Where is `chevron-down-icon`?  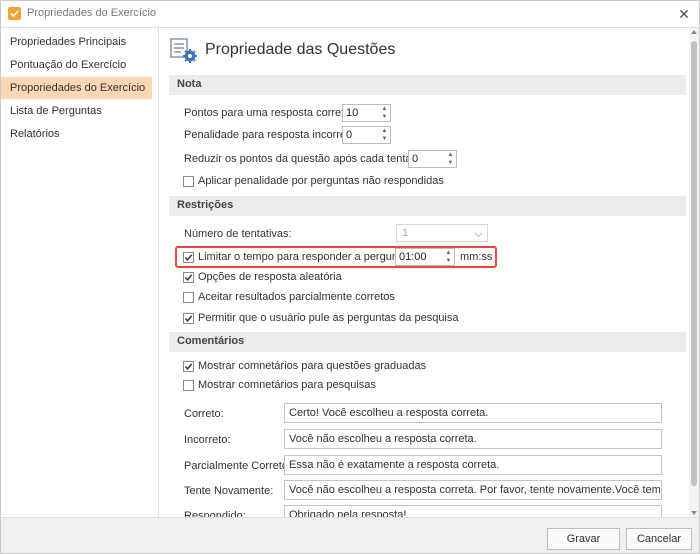
chevron-down-icon is located at coordinates (478, 235).